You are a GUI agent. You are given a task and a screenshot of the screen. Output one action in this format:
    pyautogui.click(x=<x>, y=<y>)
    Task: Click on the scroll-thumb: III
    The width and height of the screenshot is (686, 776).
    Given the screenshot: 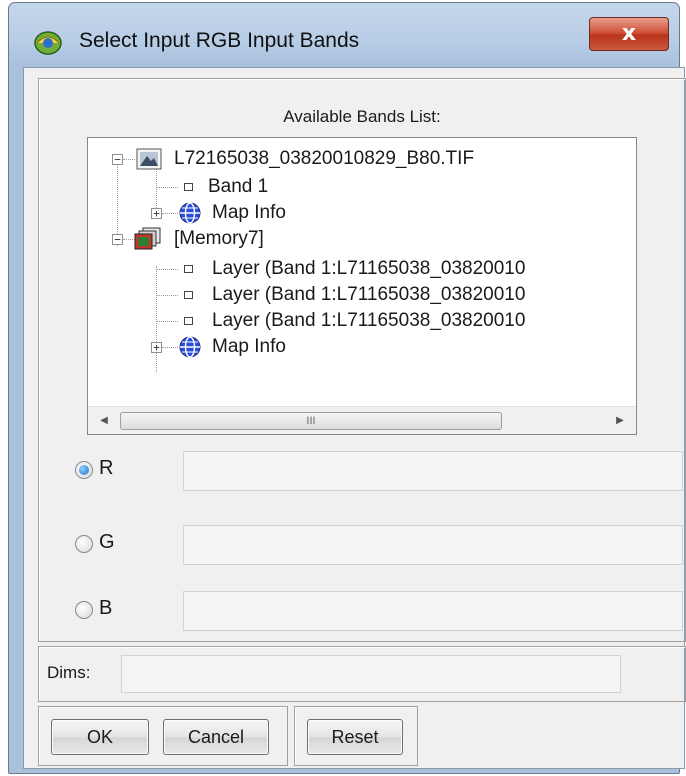 What is the action you would take?
    pyautogui.click(x=311, y=421)
    